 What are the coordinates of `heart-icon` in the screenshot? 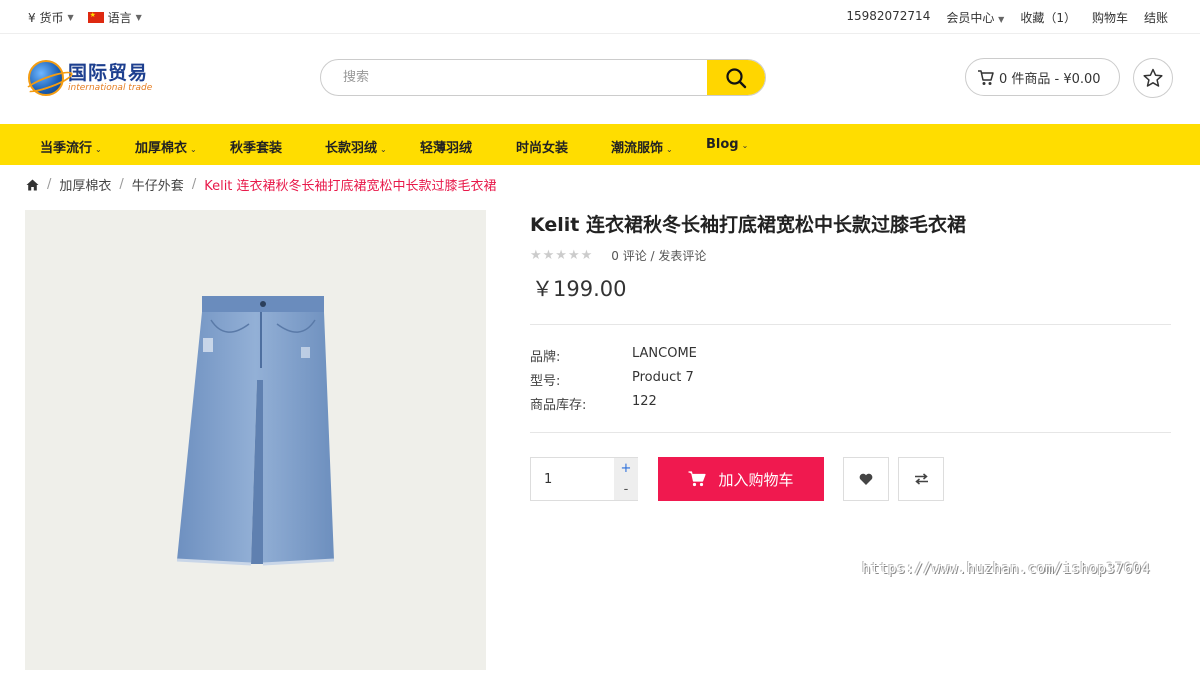 It's located at (866, 479).